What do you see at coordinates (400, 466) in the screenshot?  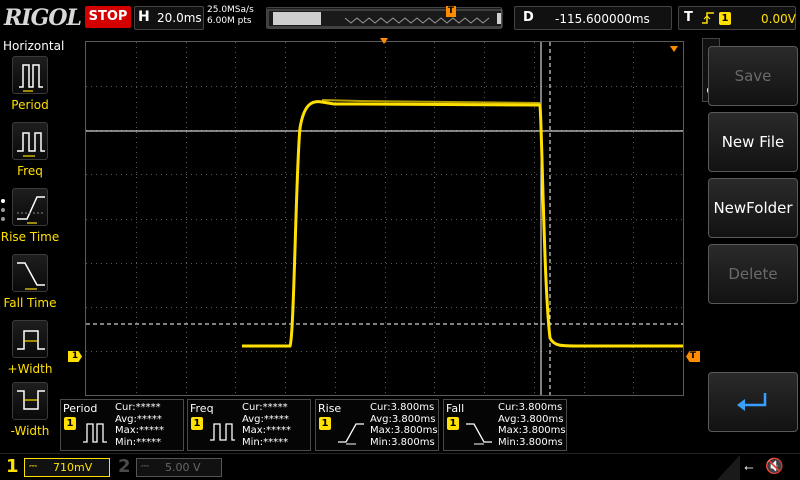 I see `channel-status-bar: 1 ⎓ 710mV 2 ⎓ 5.00 V ⭠ 🔇` at bounding box center [400, 466].